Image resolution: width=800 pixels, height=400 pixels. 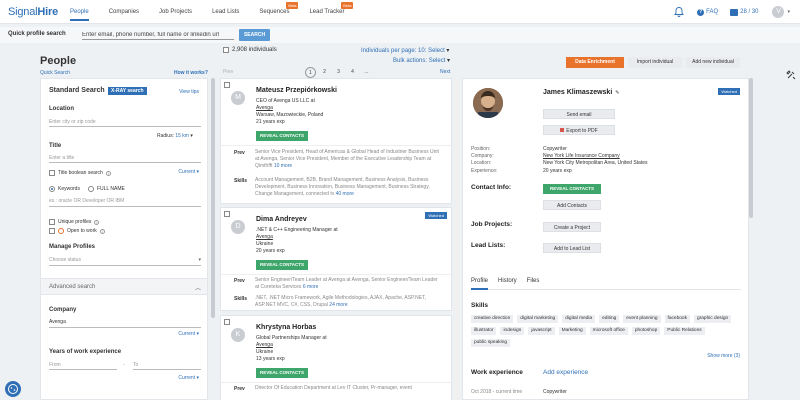 I want to click on experience-current-selector: Current ▾, so click(x=188, y=378).